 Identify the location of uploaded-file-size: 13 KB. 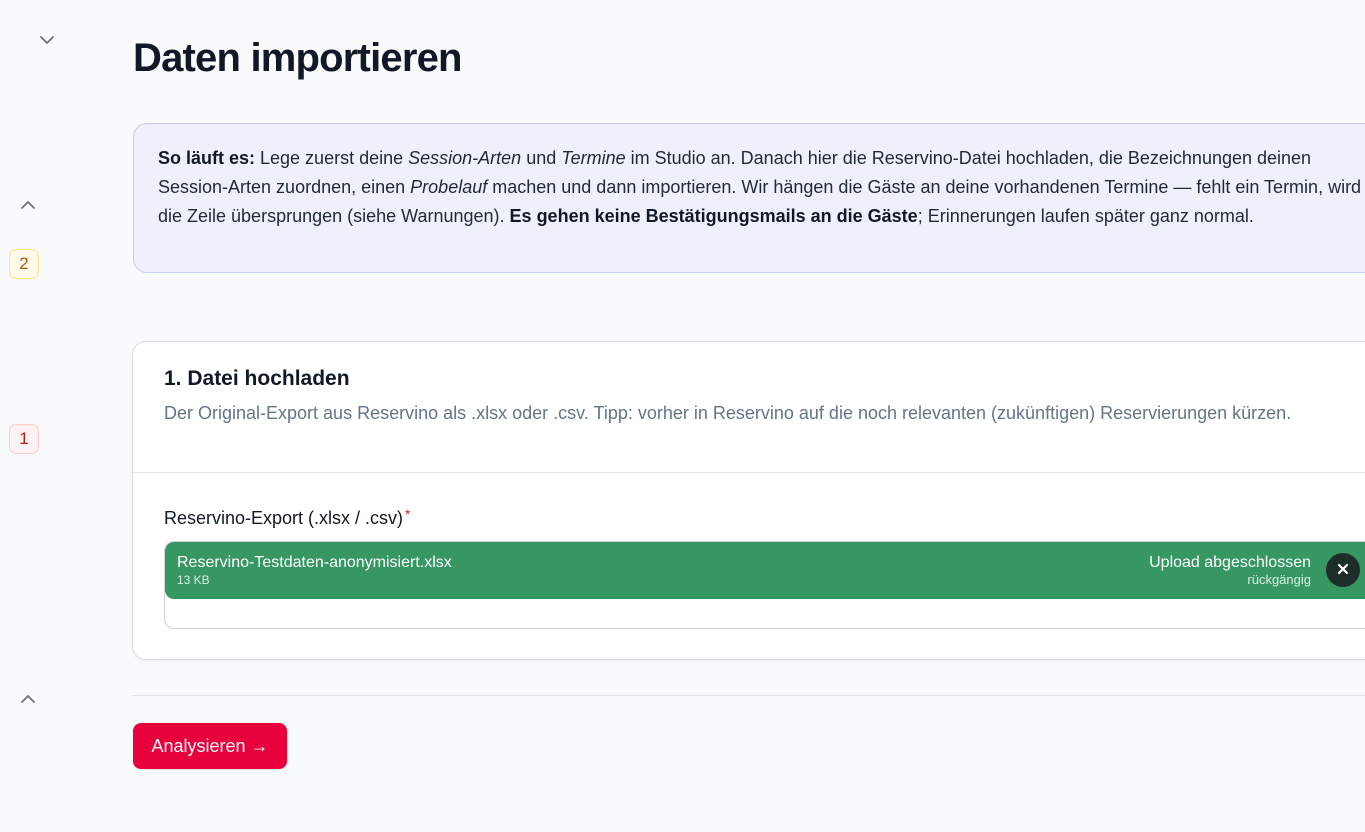
(193, 580).